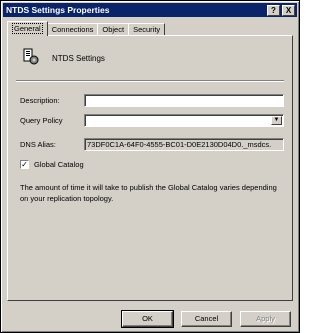  I want to click on close-button: X, so click(288, 10).